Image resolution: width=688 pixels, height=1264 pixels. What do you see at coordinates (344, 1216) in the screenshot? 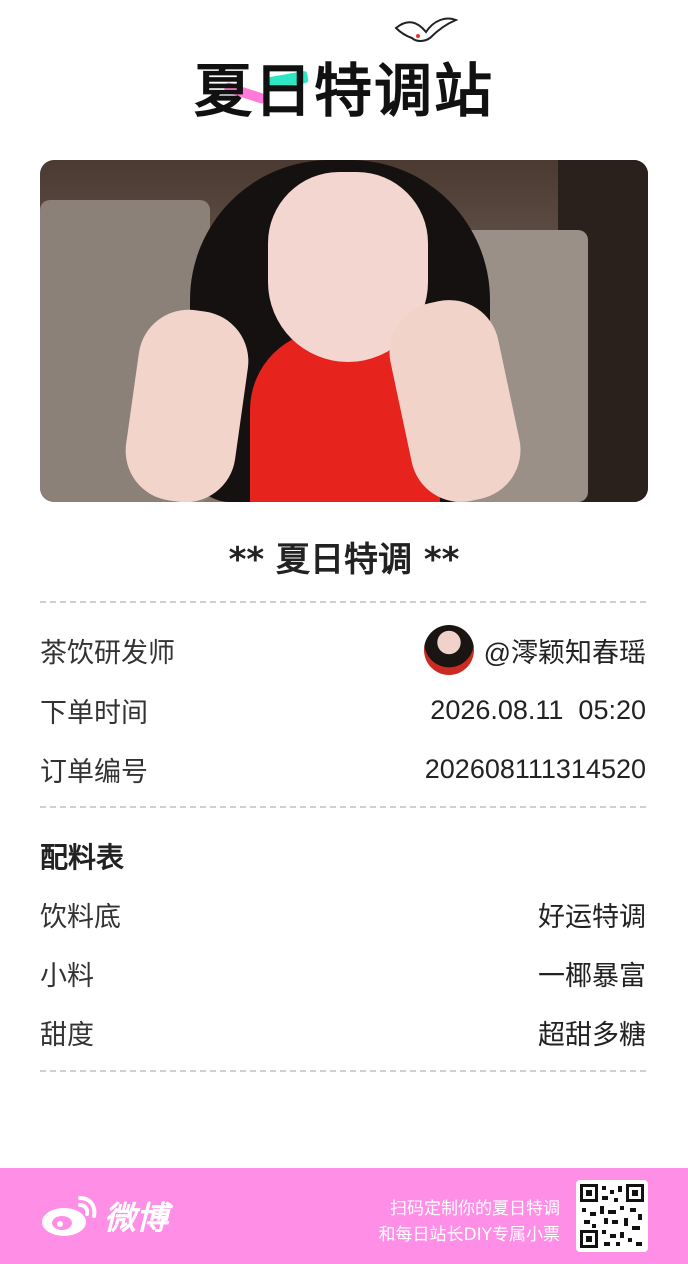
I see `footer: 微博 扫码定制你的夏日特调 和每日站长DIY专属小票` at bounding box center [344, 1216].